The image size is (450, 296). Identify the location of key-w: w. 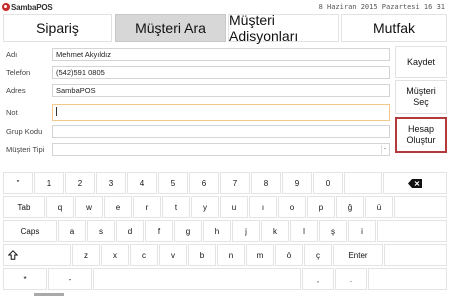
(89, 207).